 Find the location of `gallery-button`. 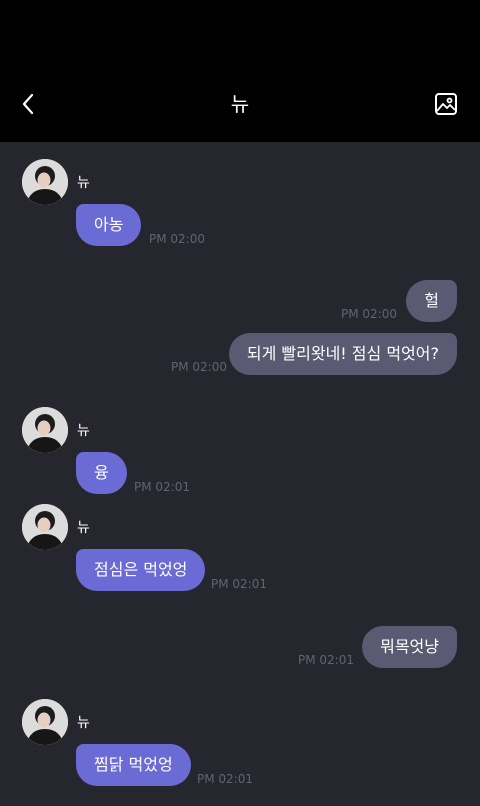

gallery-button is located at coordinates (446, 104).